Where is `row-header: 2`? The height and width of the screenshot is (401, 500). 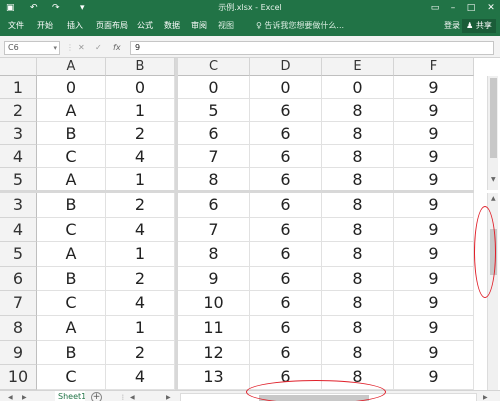 row-header: 2 is located at coordinates (18, 110).